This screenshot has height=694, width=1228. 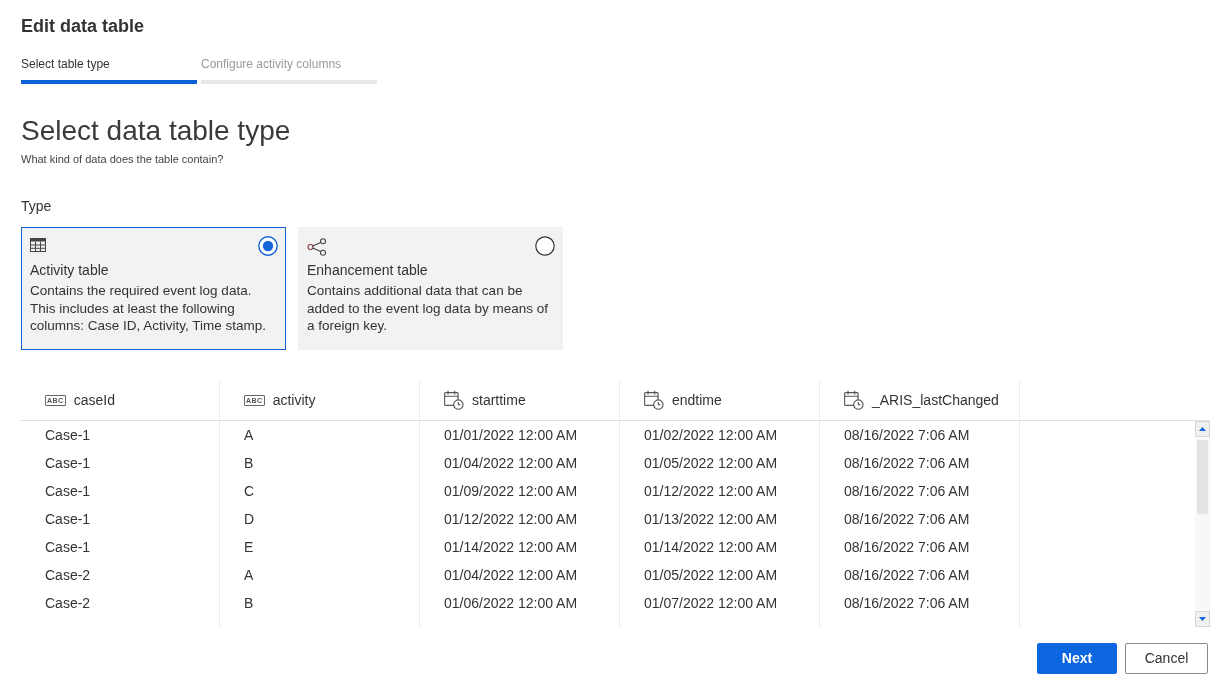 I want to click on table-icon, so click(x=38, y=245).